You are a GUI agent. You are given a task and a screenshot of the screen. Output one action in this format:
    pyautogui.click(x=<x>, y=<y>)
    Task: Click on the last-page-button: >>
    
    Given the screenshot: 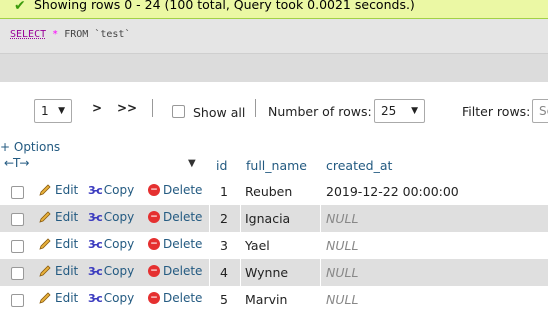 What is the action you would take?
    pyautogui.click(x=127, y=108)
    